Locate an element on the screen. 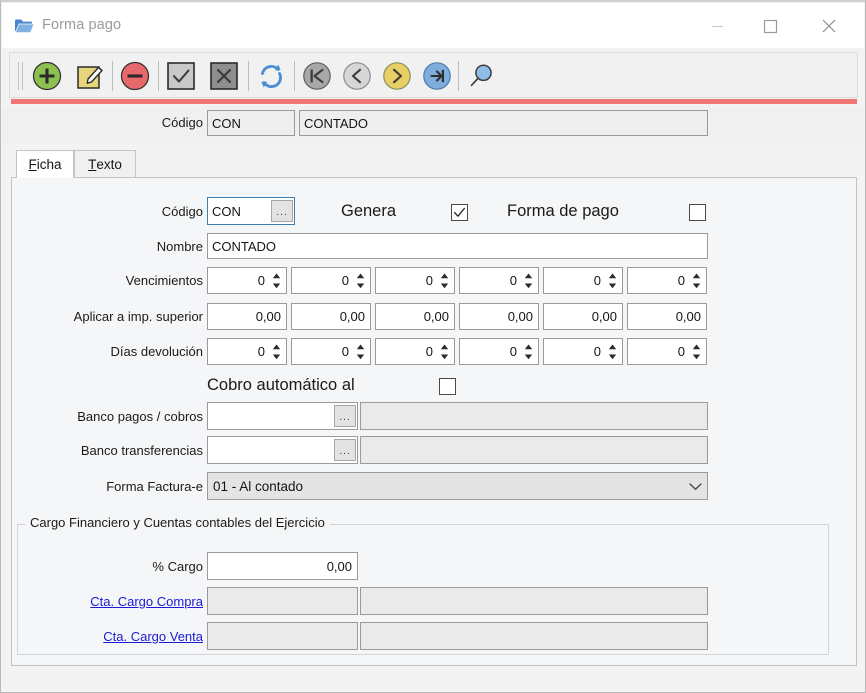  edit-record-button is located at coordinates (89, 76).